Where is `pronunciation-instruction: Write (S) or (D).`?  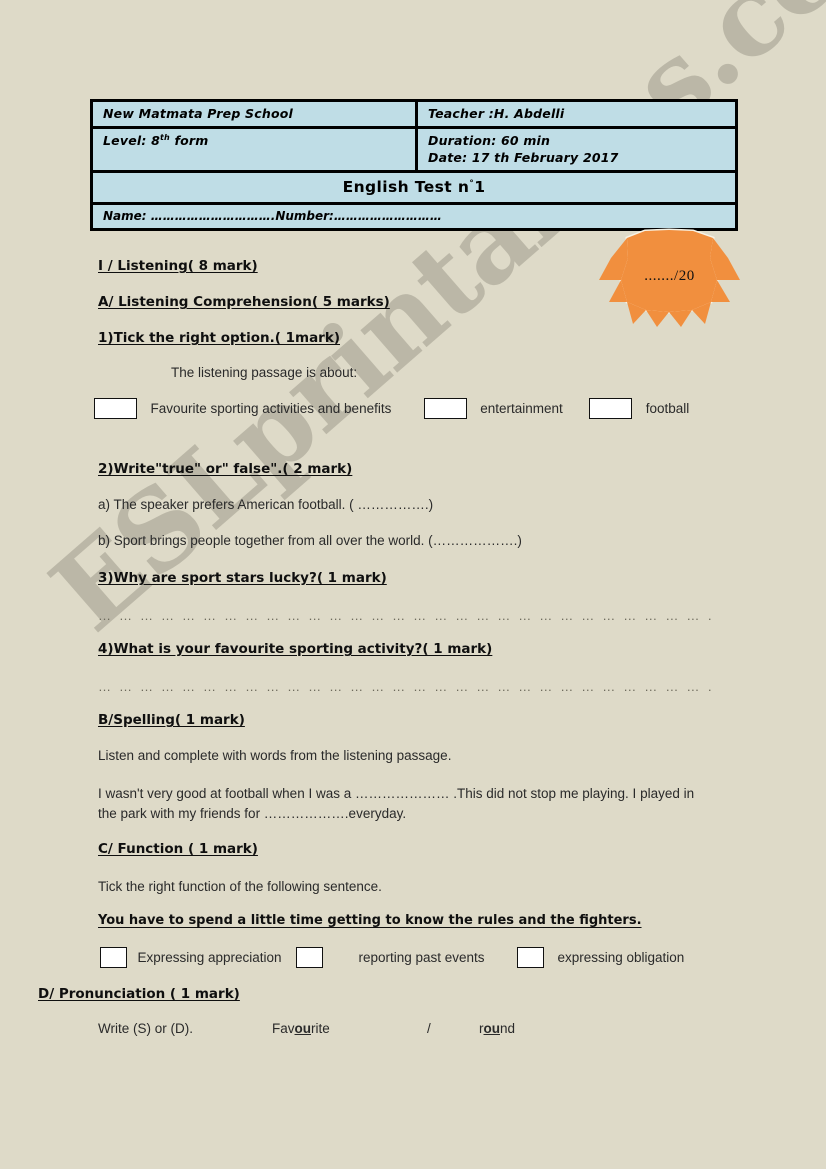 pronunciation-instruction: Write (S) or (D). is located at coordinates (145, 1028).